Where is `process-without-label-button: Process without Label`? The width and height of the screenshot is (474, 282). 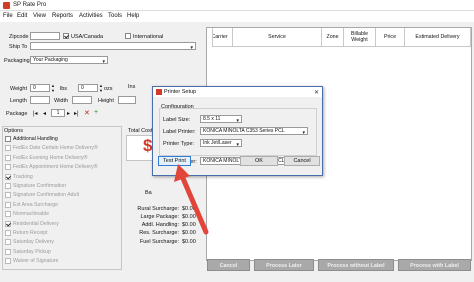
process-without-label-button: Process without Label is located at coordinates (356, 265).